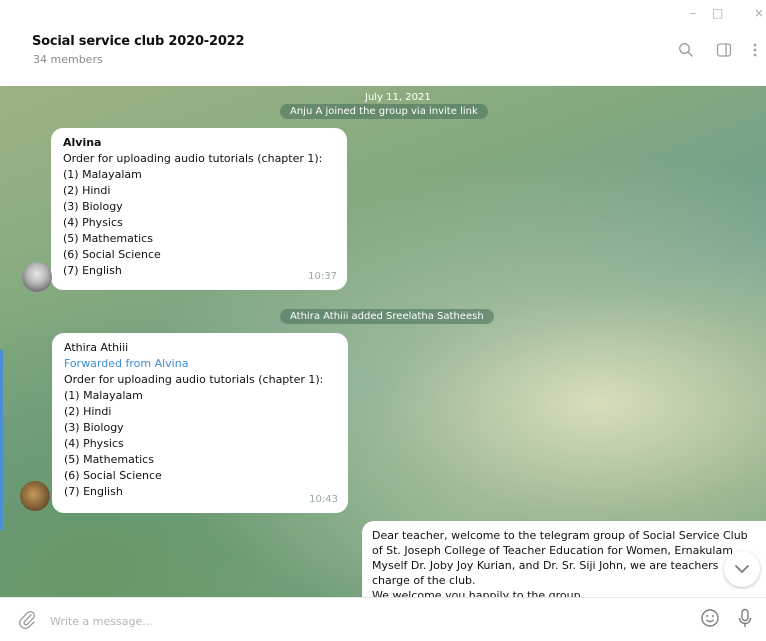 Image resolution: width=766 pixels, height=641 pixels. Describe the element at coordinates (759, 13) in the screenshot. I see `close-icon: ×` at that location.